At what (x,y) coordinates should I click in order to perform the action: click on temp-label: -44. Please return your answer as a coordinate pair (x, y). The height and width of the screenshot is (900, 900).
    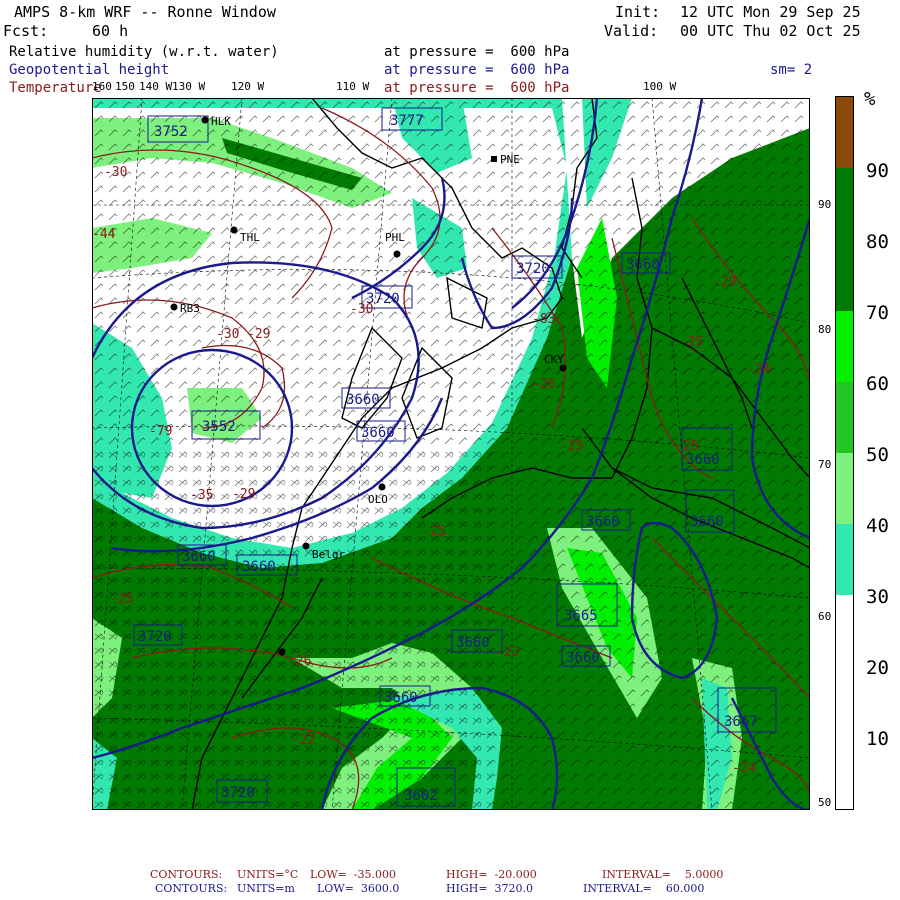
    Looking at the image, I should click on (104, 234).